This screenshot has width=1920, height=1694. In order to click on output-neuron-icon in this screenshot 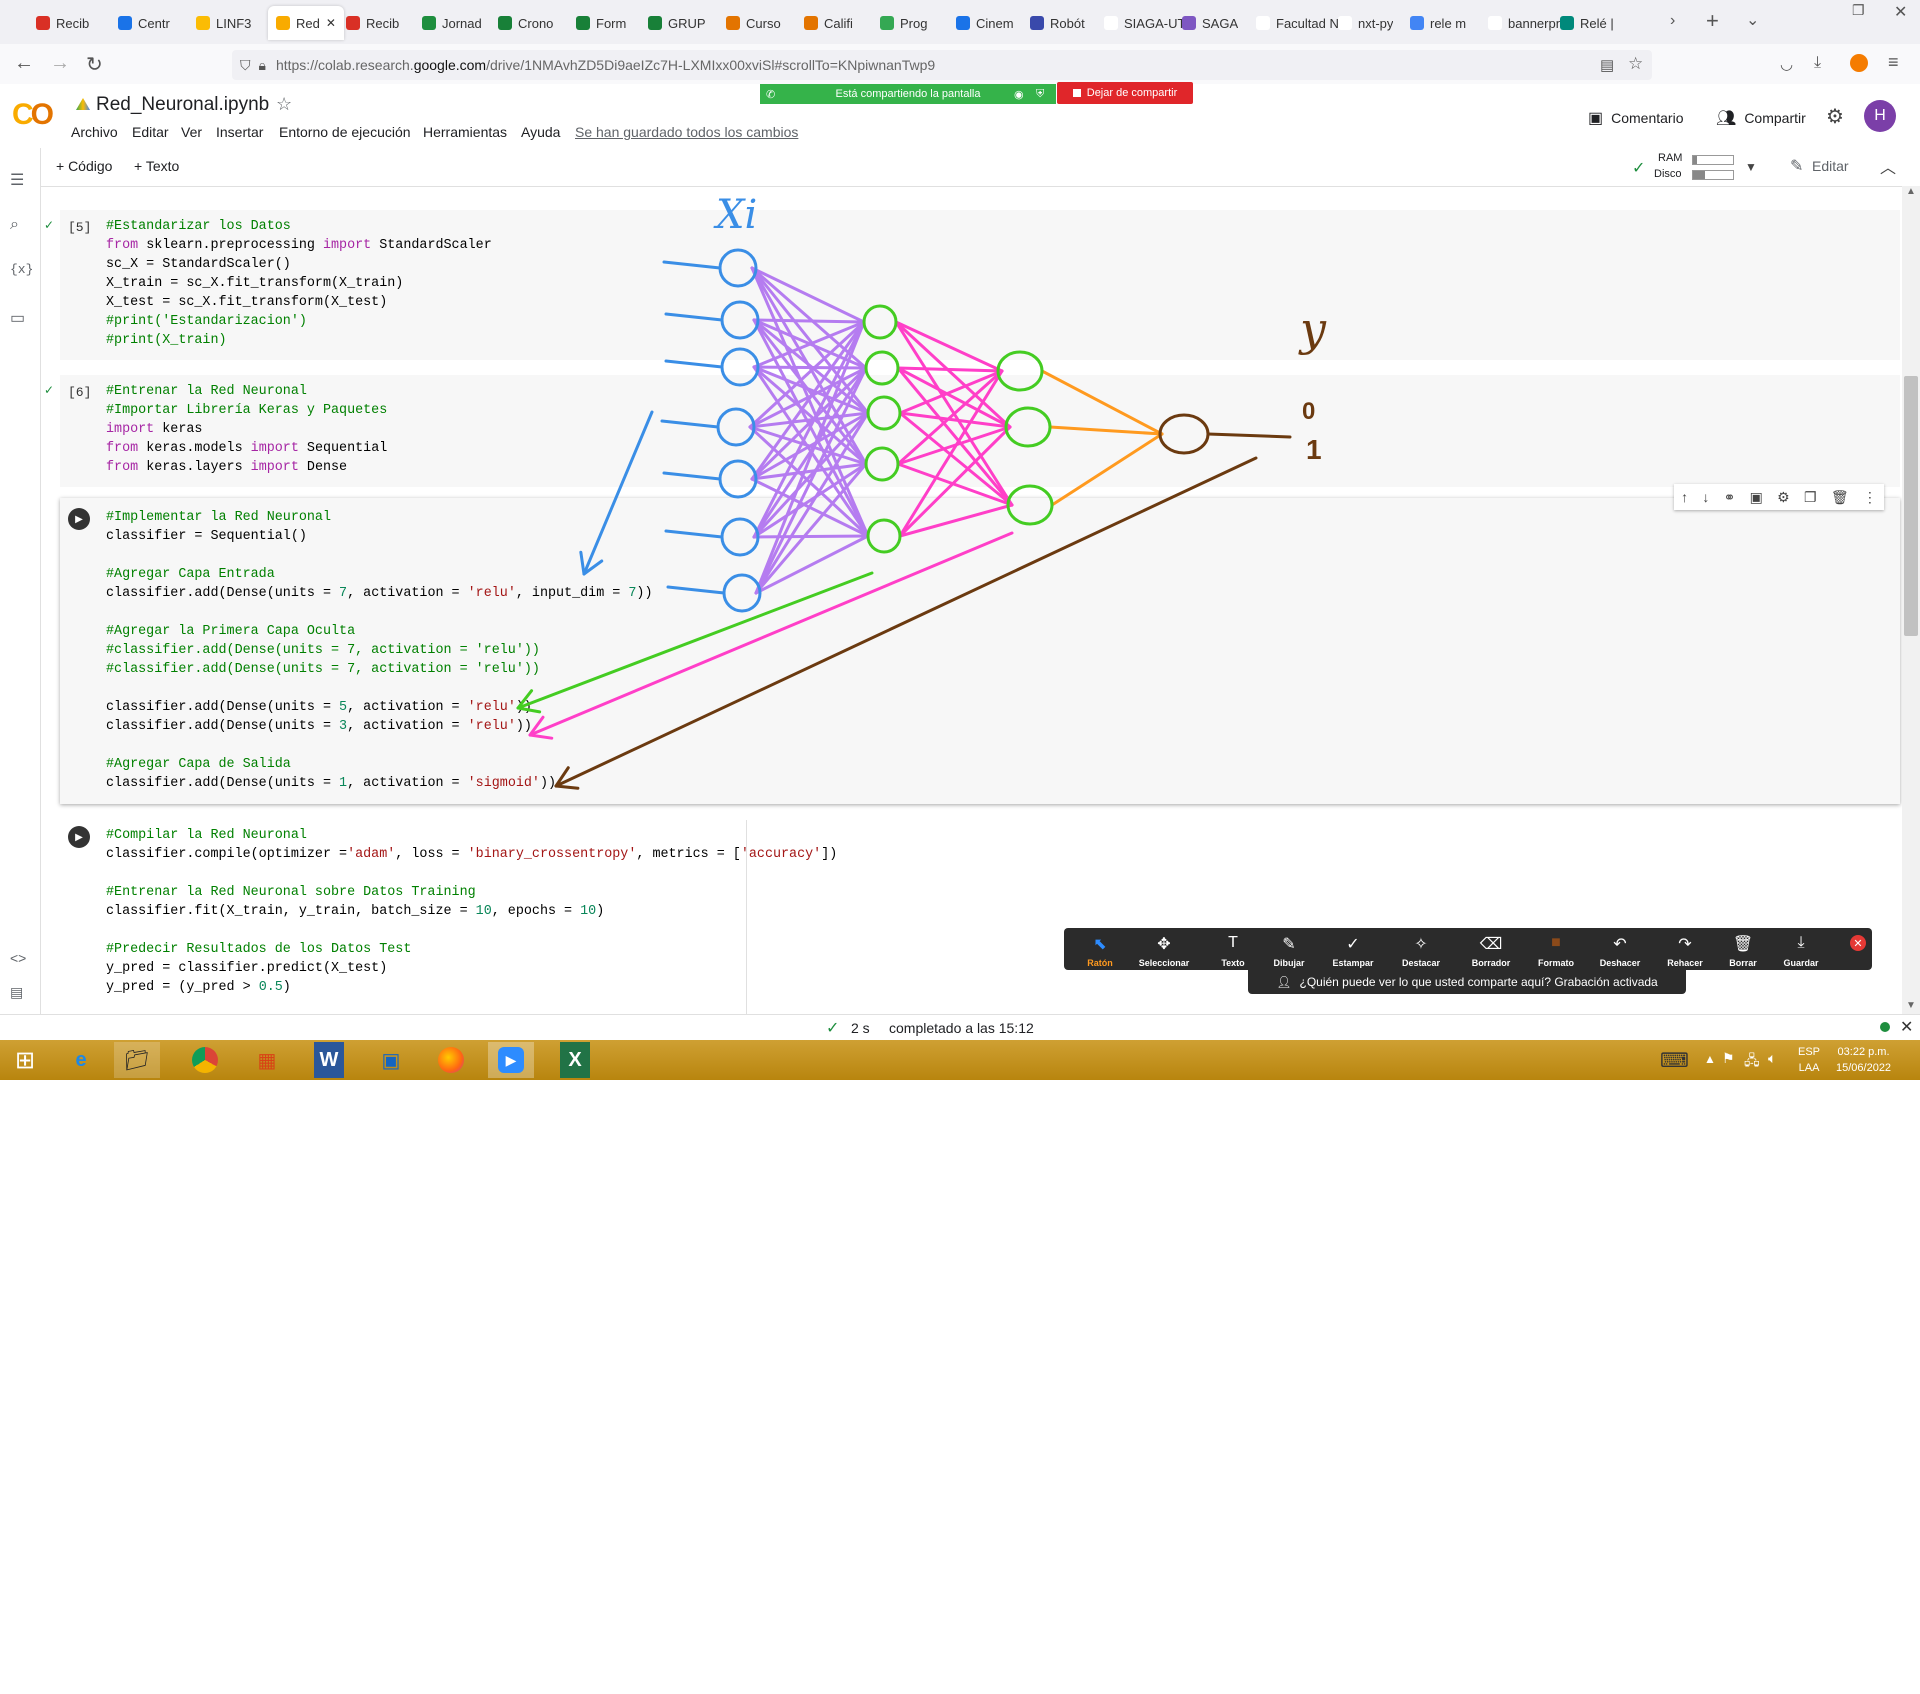, I will do `click(1184, 434)`.